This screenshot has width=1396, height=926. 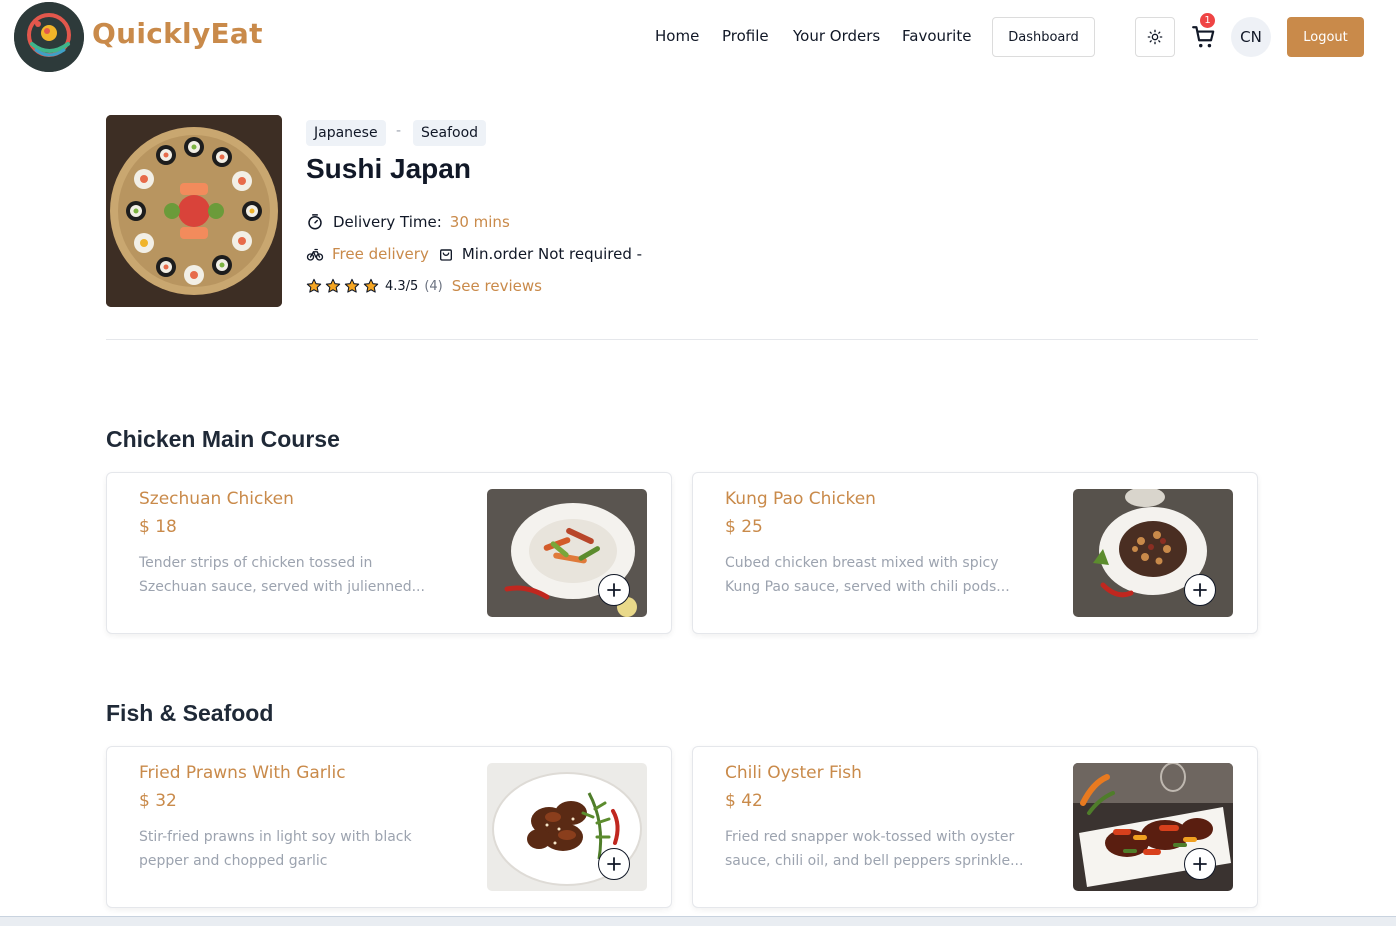 What do you see at coordinates (315, 254) in the screenshot?
I see `bicycle-icon` at bounding box center [315, 254].